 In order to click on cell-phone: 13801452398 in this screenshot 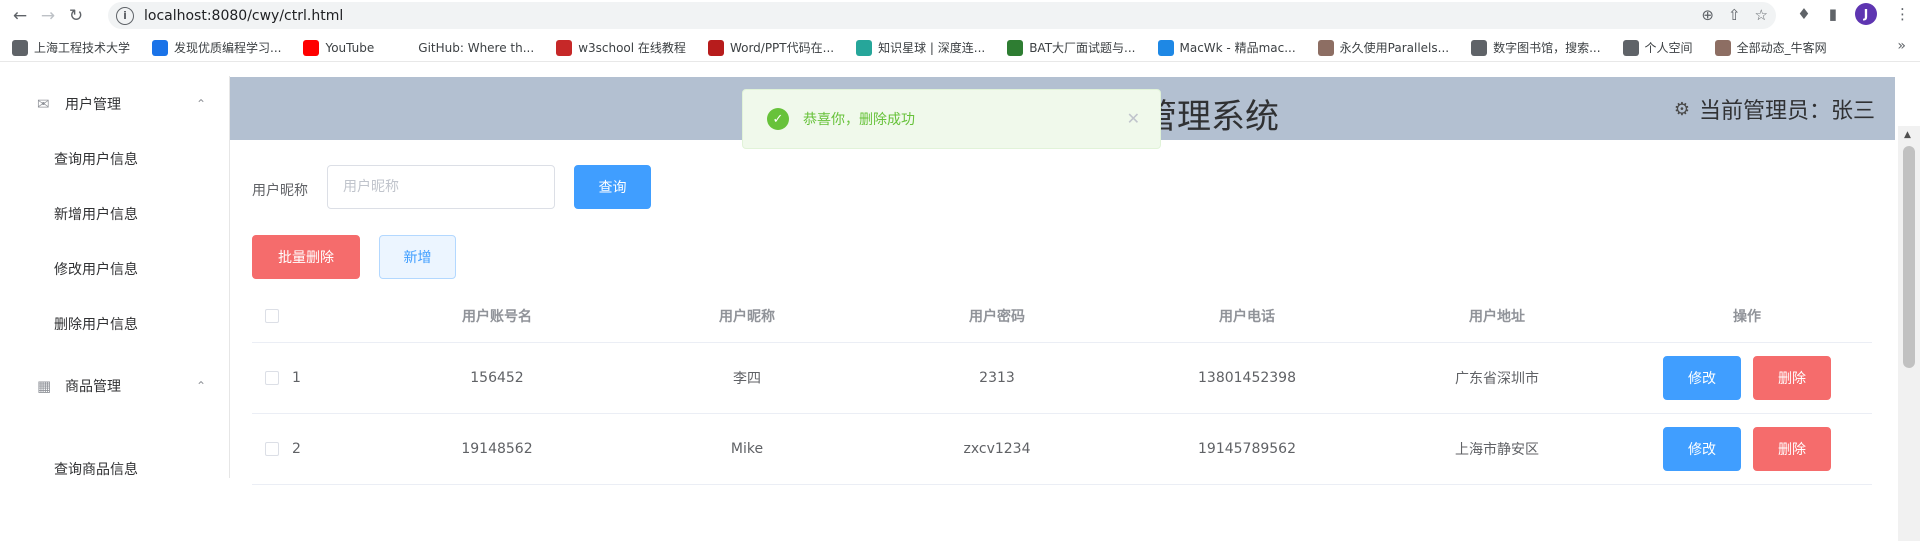, I will do `click(1247, 378)`.